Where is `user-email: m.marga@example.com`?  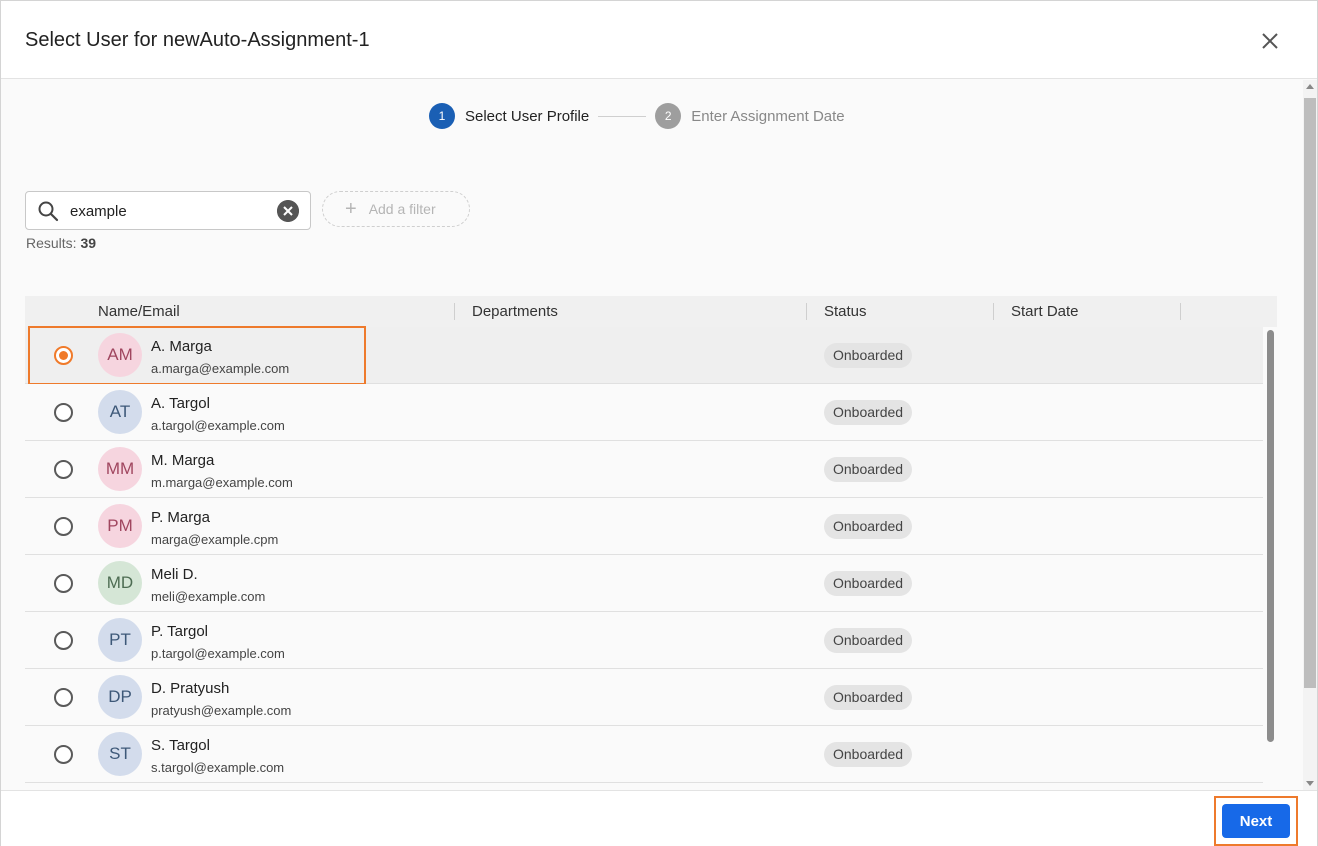
user-email: m.marga@example.com is located at coordinates (222, 482).